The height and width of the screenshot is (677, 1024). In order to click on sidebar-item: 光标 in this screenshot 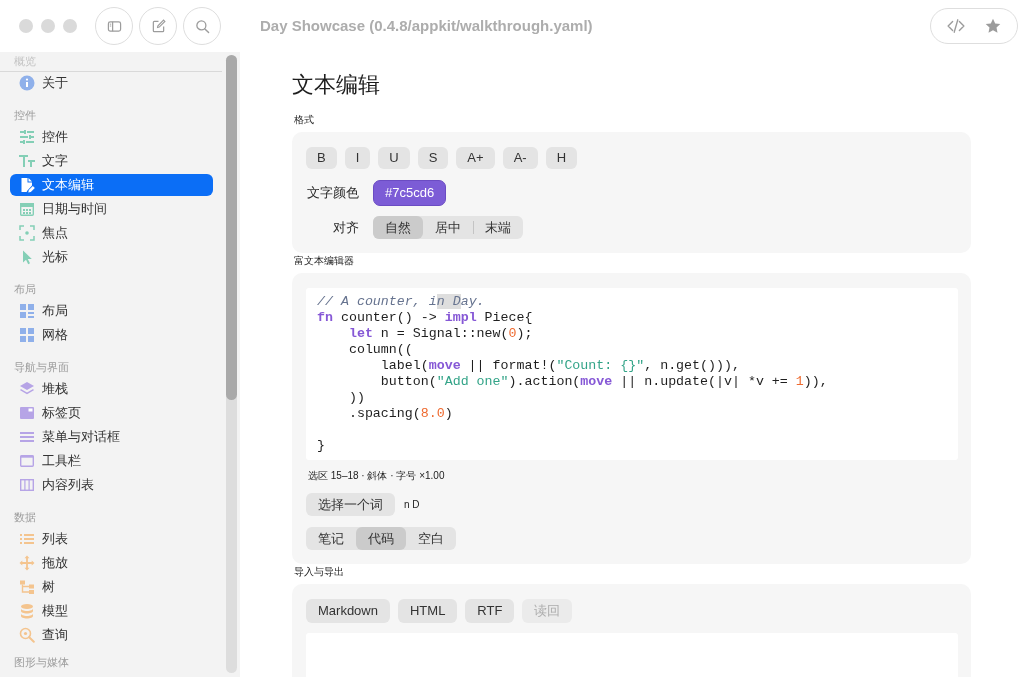, I will do `click(111, 257)`.